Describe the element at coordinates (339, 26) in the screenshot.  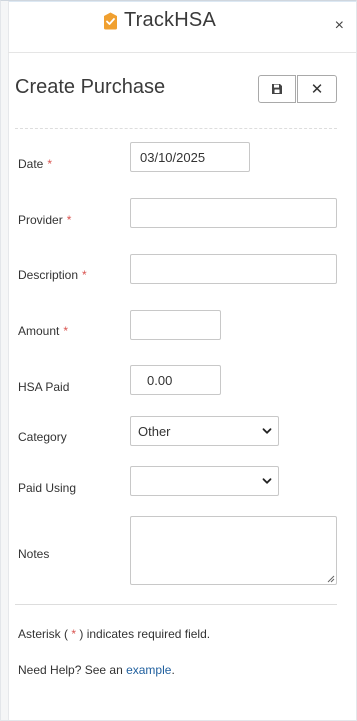
I see `close-panel-icon: ×` at that location.